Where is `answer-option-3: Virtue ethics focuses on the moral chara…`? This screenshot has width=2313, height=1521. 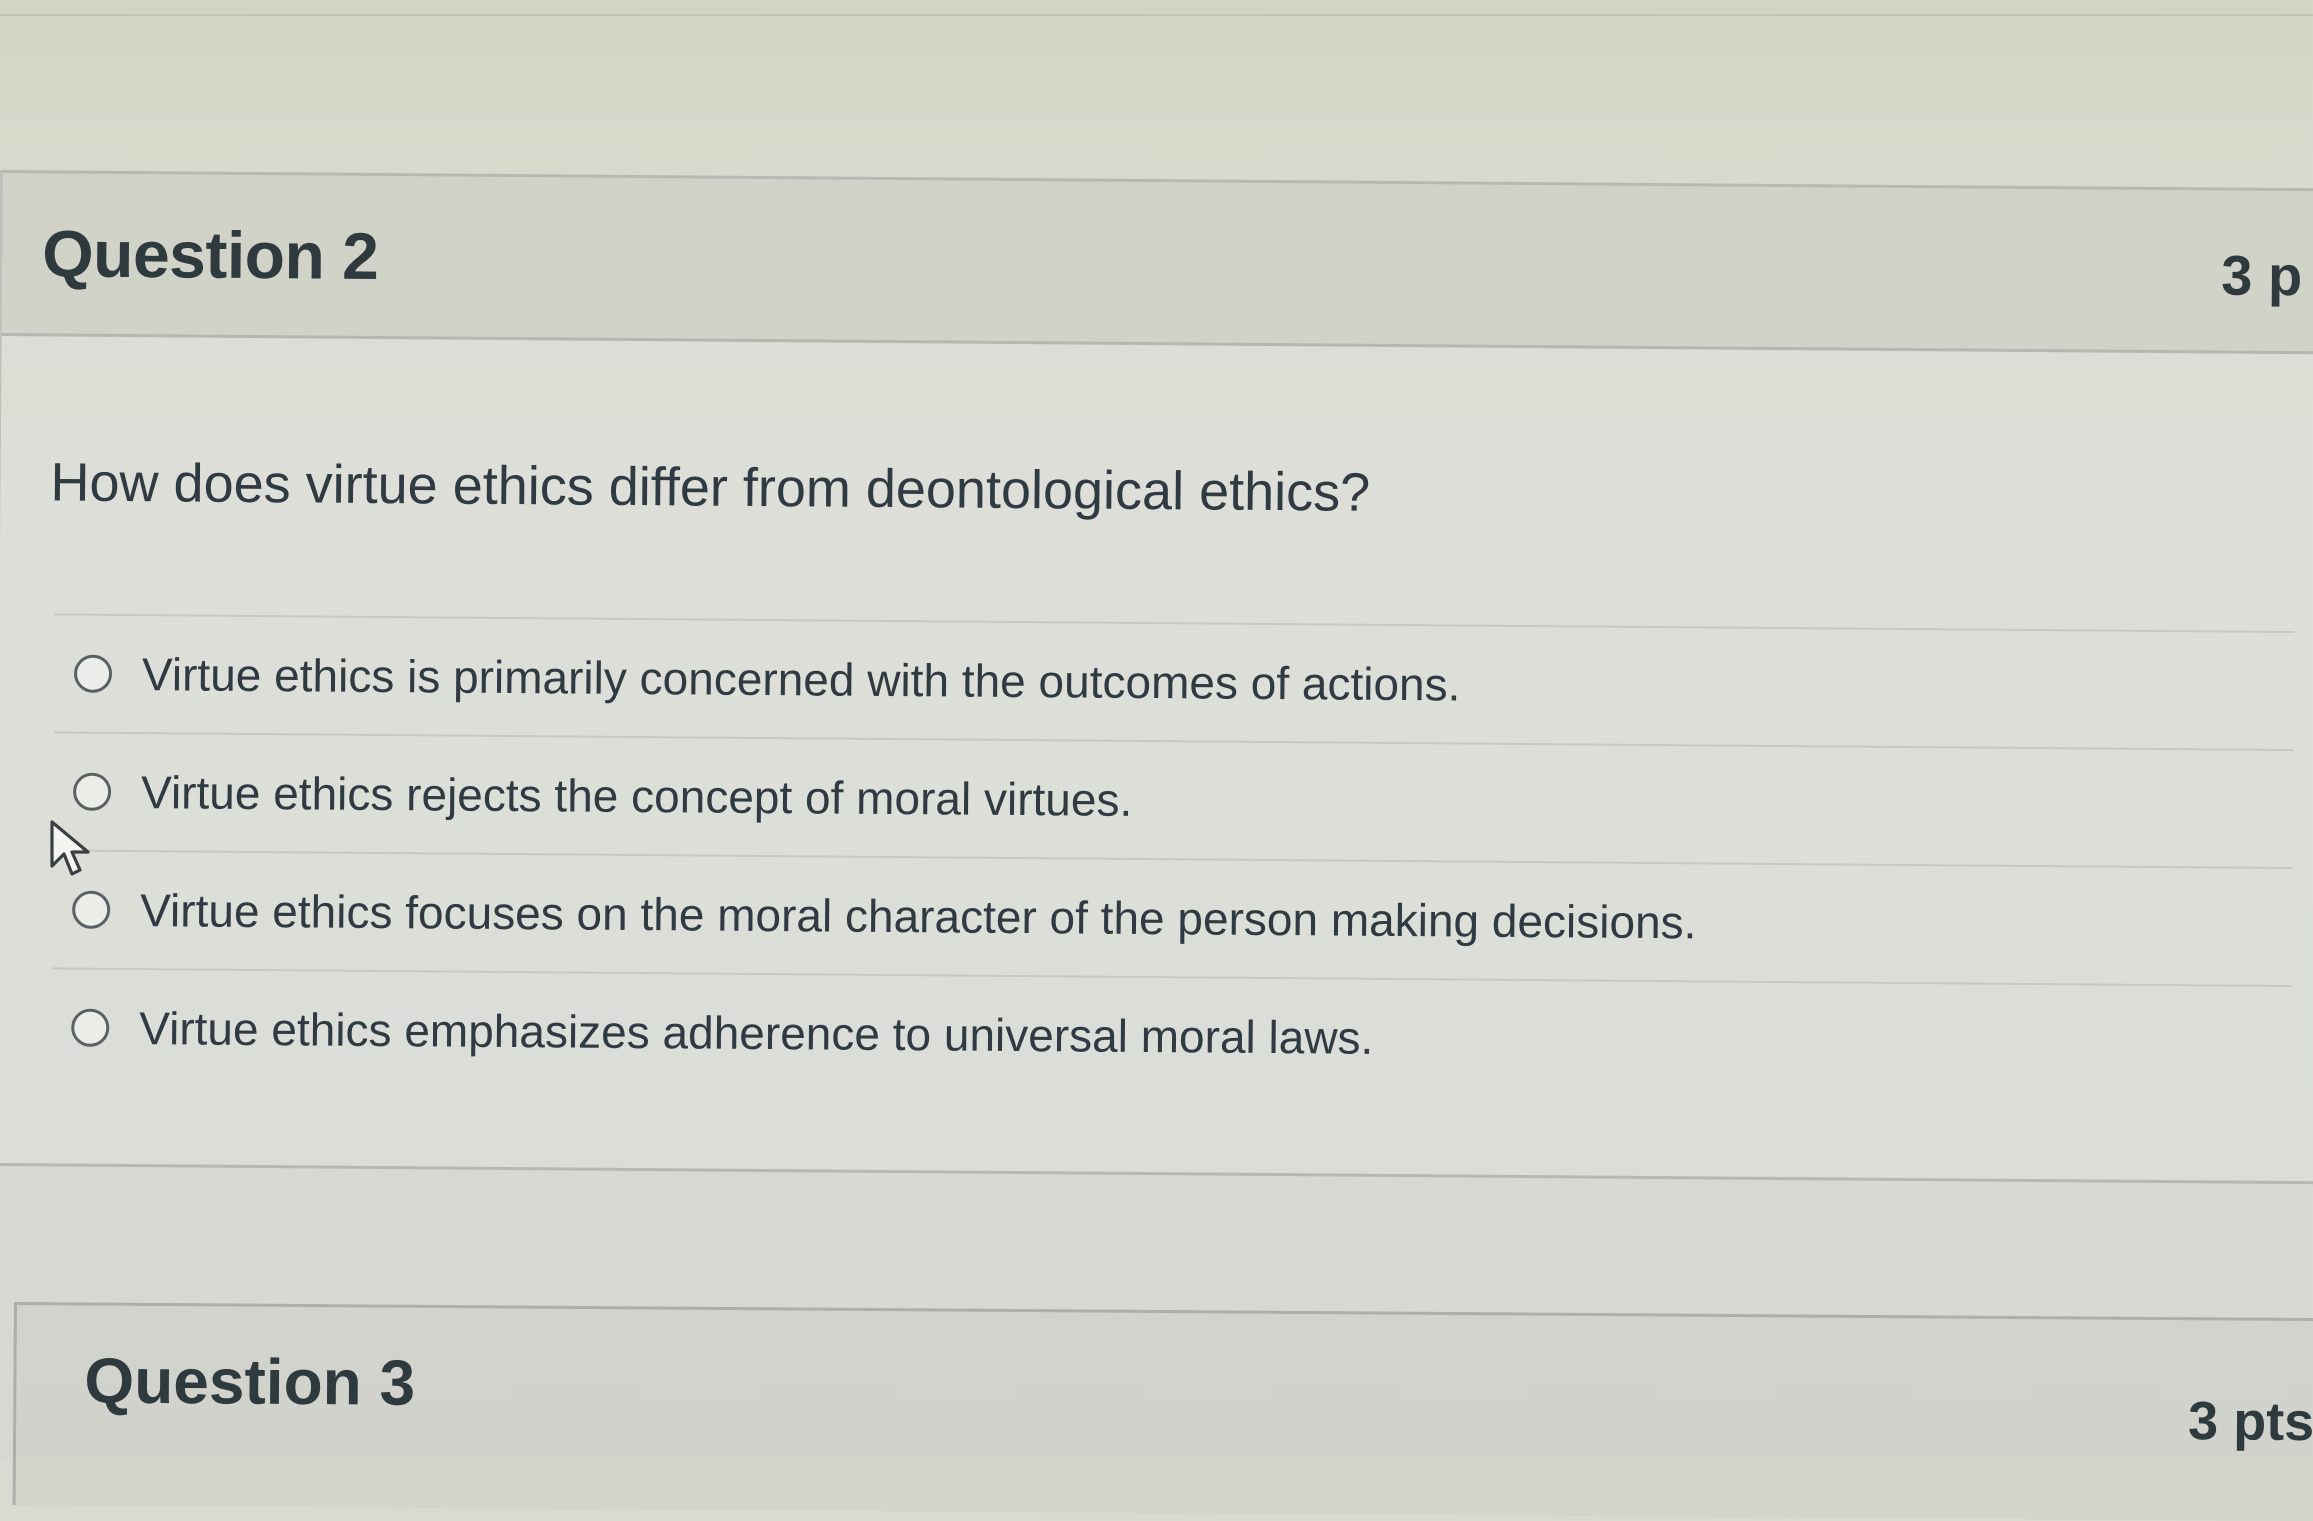 answer-option-3: Virtue ethics focuses on the moral chara… is located at coordinates (1172, 917).